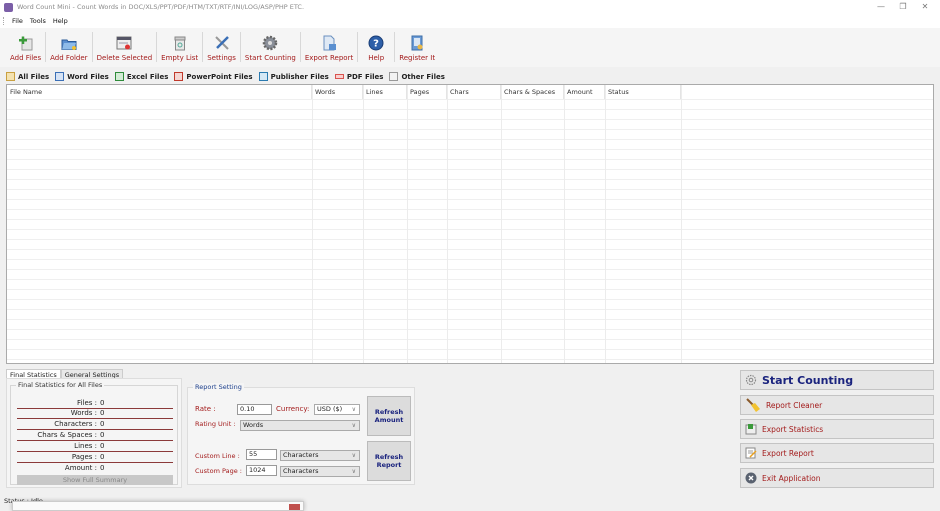 This screenshot has height=511, width=940. I want to click on currency-select: USD ($) ∨, so click(337, 409).